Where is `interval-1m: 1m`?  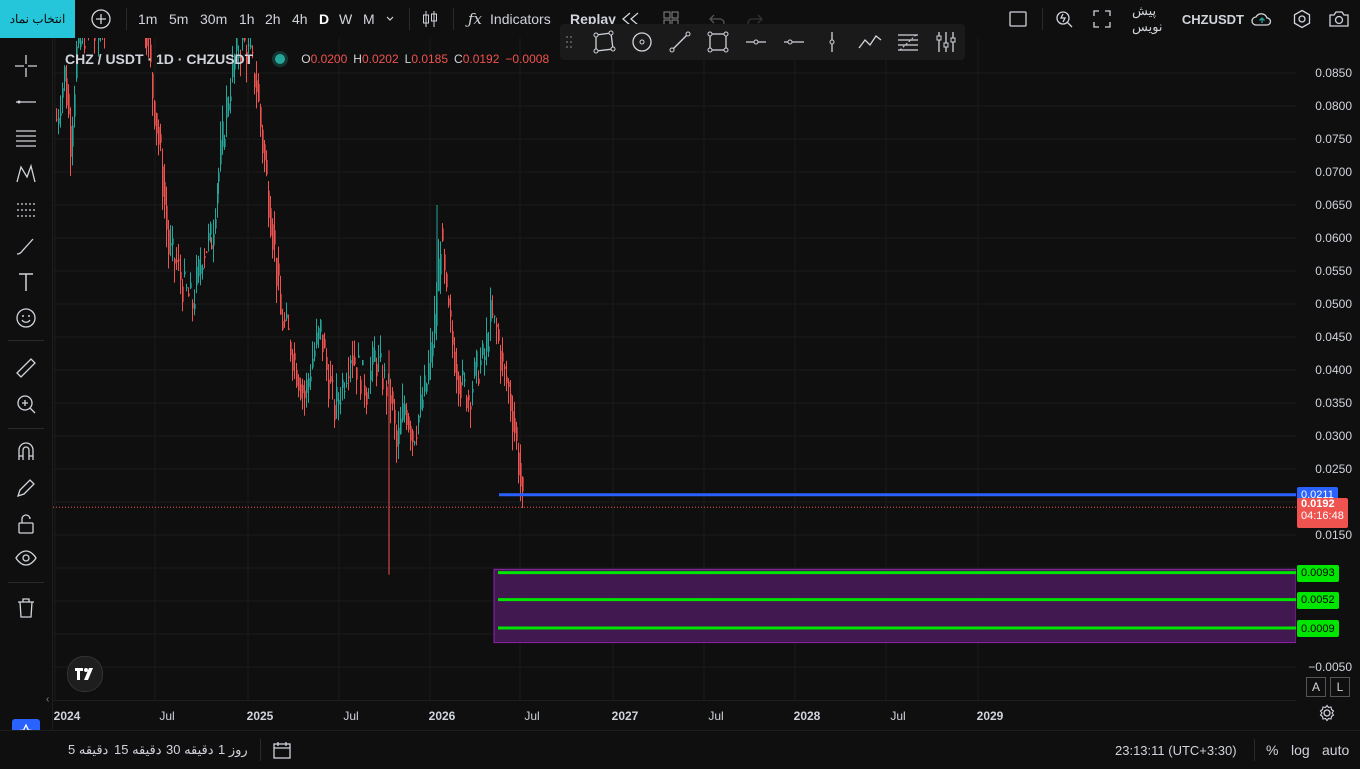 interval-1m: 1m is located at coordinates (150, 19).